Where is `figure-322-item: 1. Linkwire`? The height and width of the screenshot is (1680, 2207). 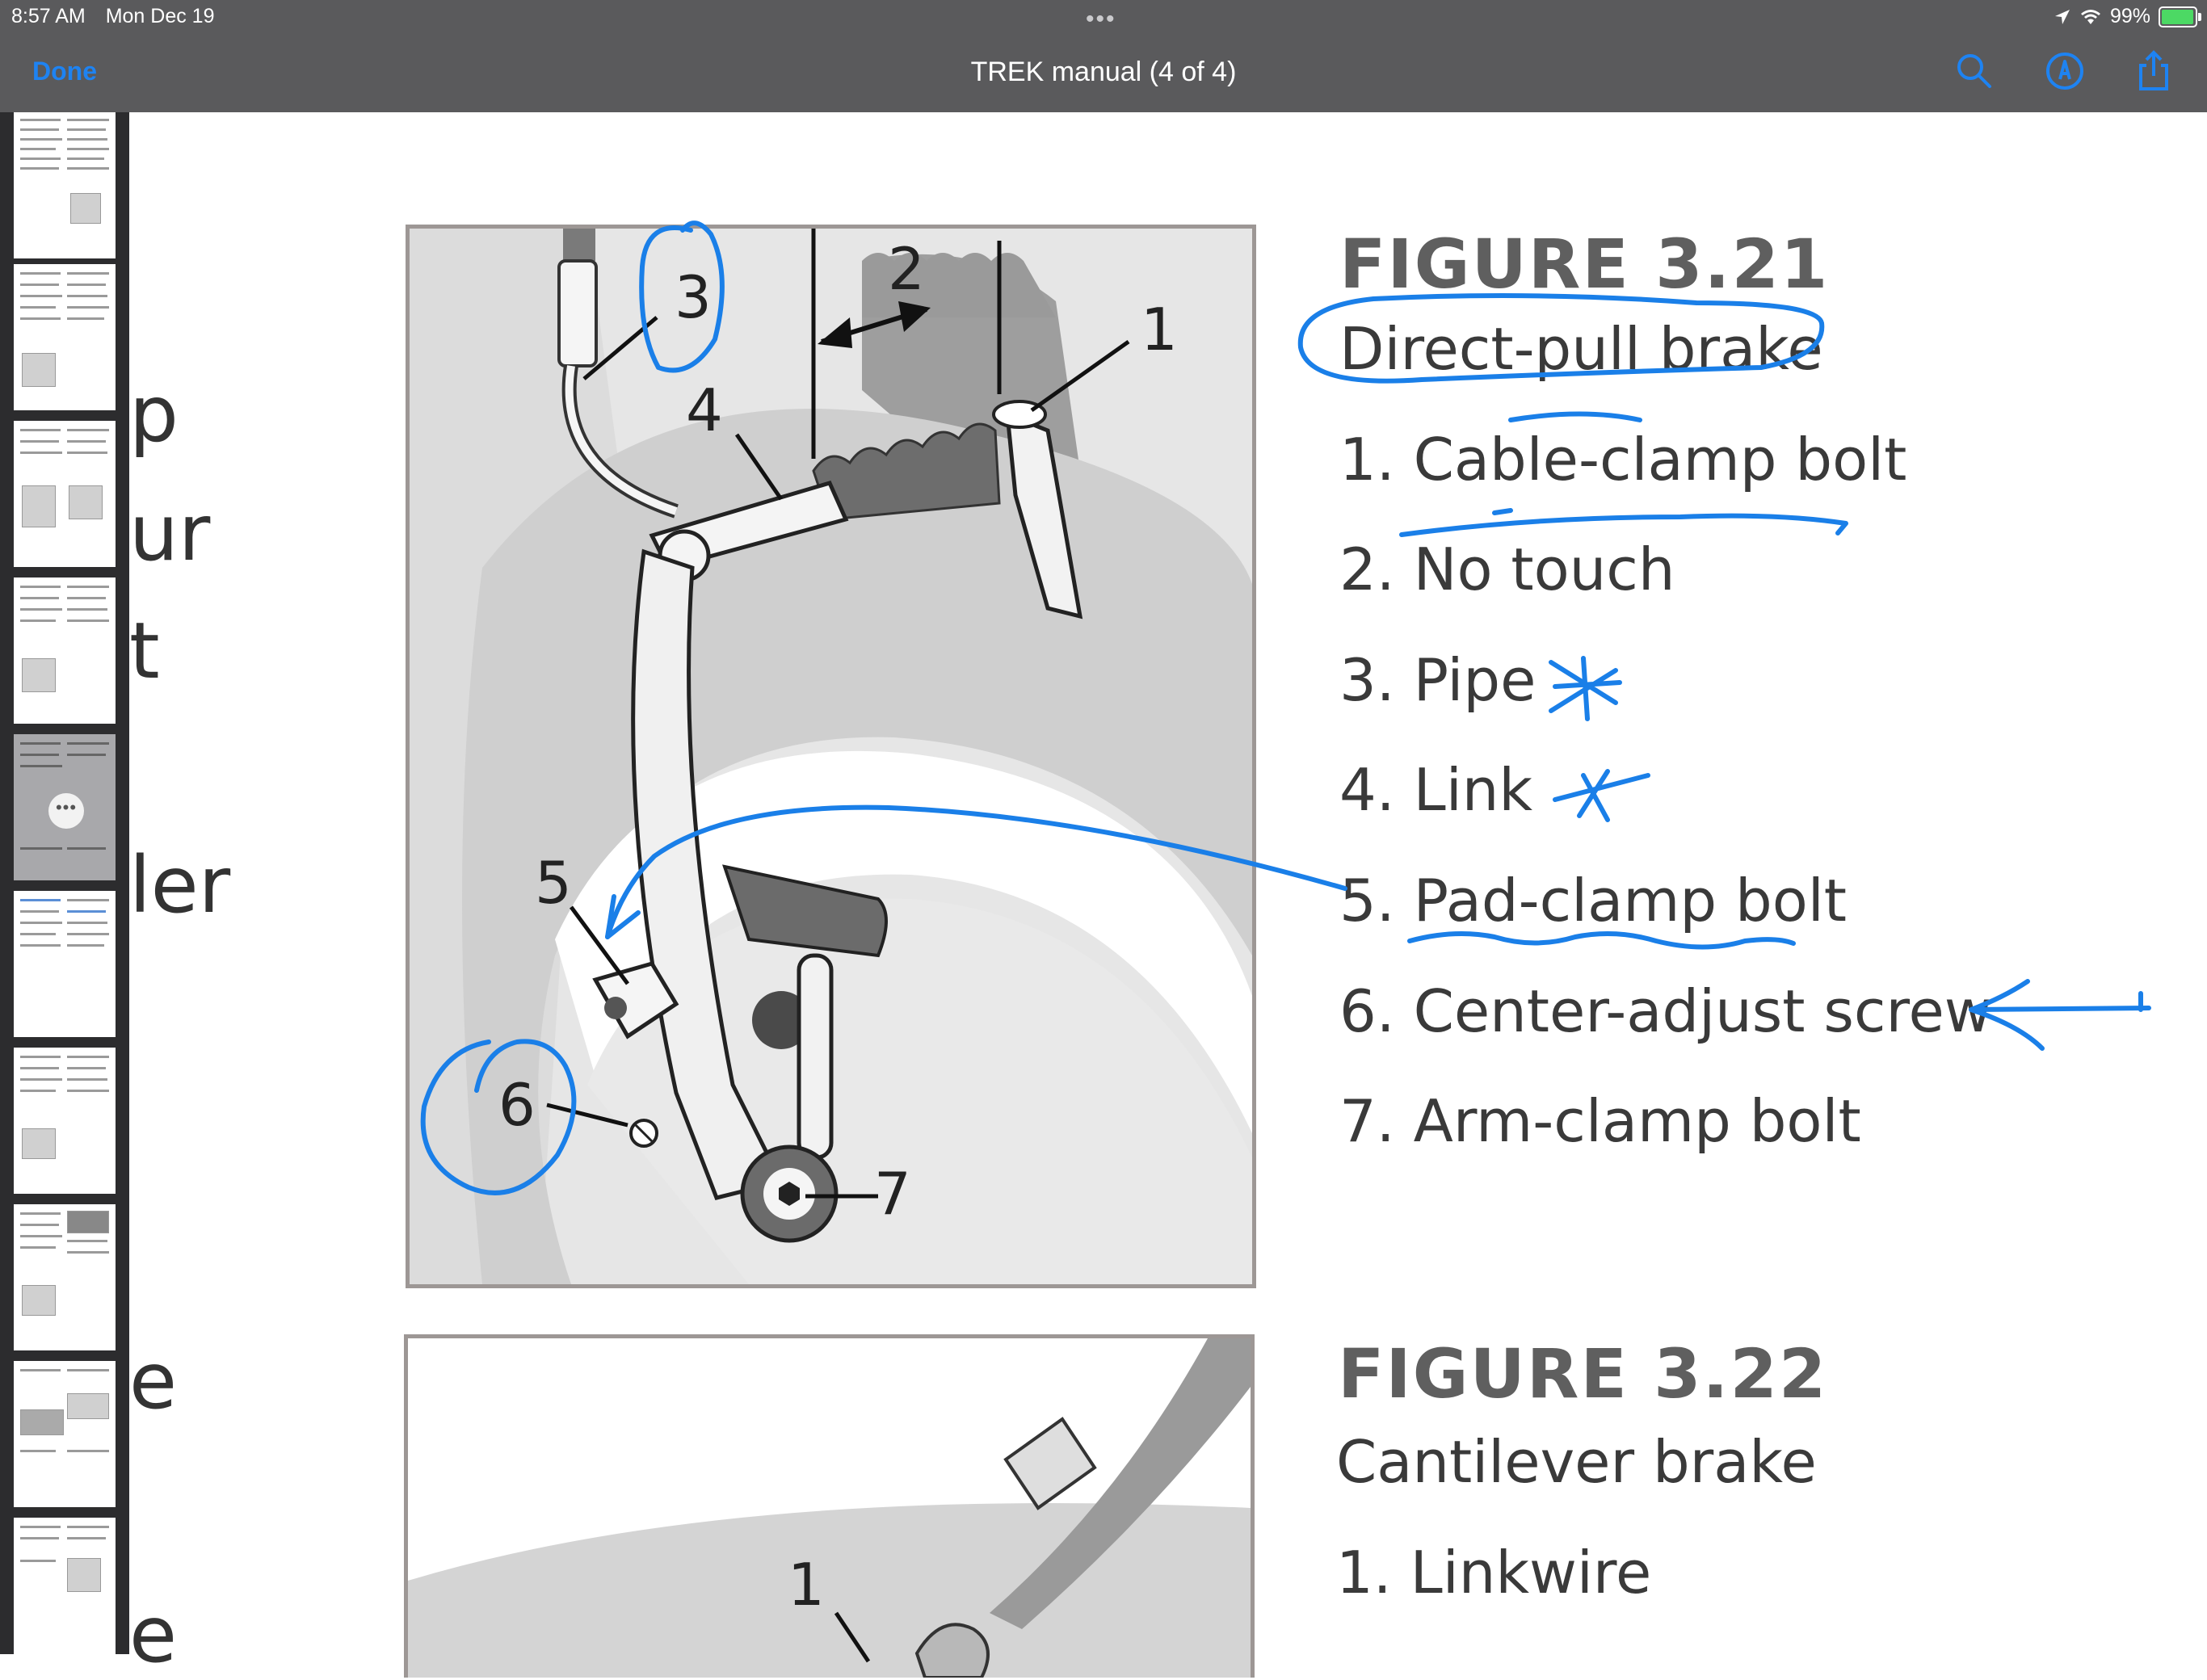
figure-322-item: 1. Linkwire is located at coordinates (1494, 1572).